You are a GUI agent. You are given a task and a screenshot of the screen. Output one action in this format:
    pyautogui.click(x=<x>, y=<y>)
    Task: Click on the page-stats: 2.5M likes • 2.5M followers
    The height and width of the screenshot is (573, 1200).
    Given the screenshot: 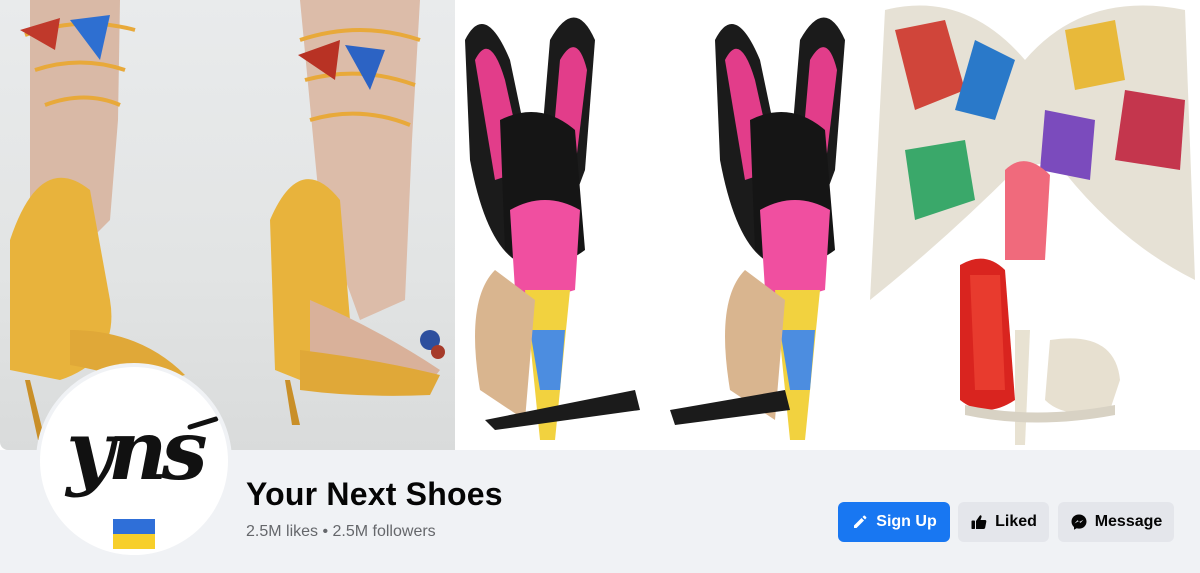 What is the action you would take?
    pyautogui.click(x=341, y=532)
    